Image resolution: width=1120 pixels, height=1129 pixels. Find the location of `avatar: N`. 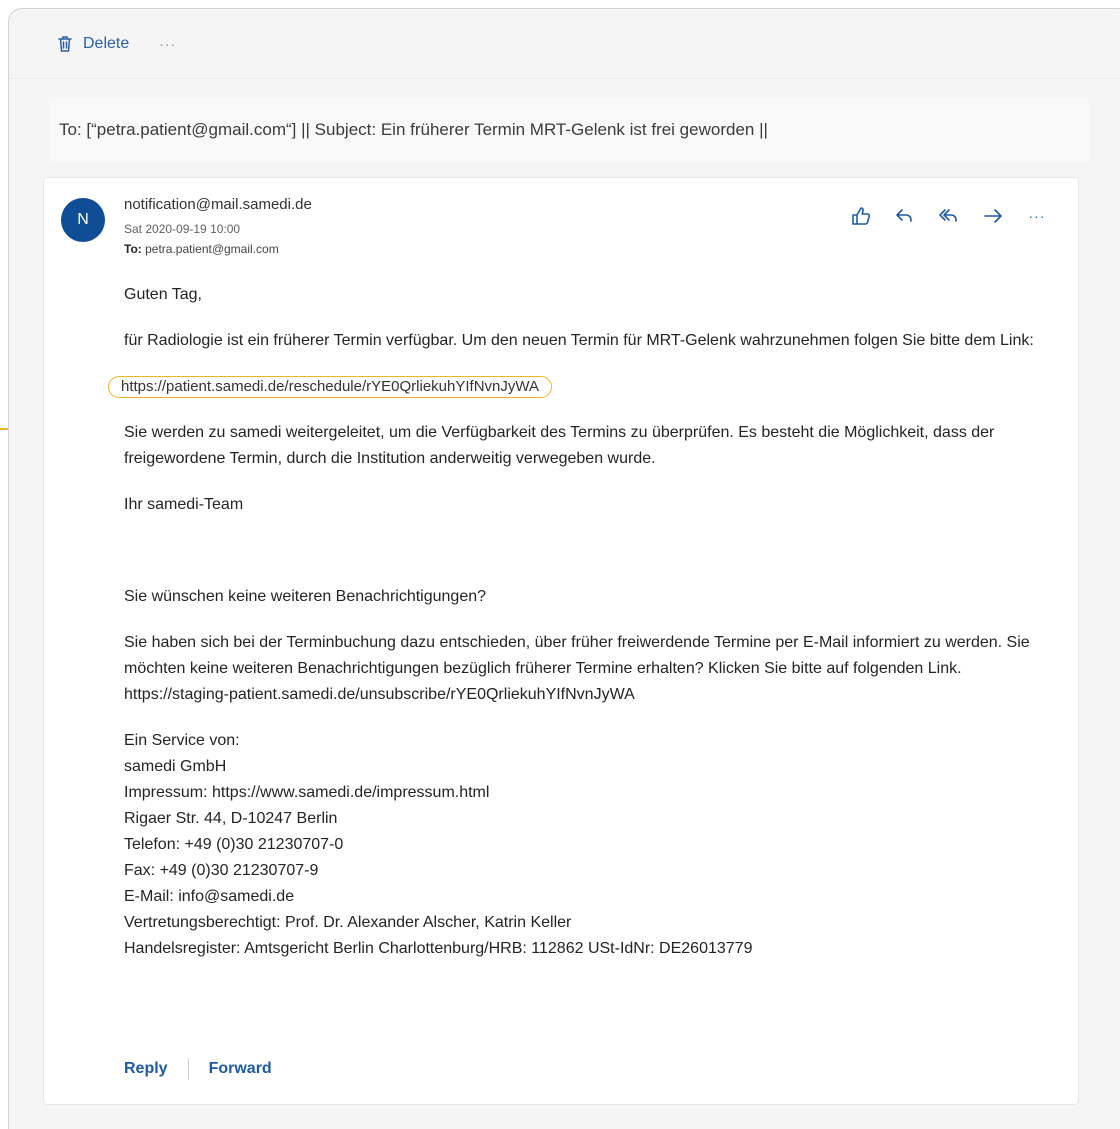

avatar: N is located at coordinates (83, 220).